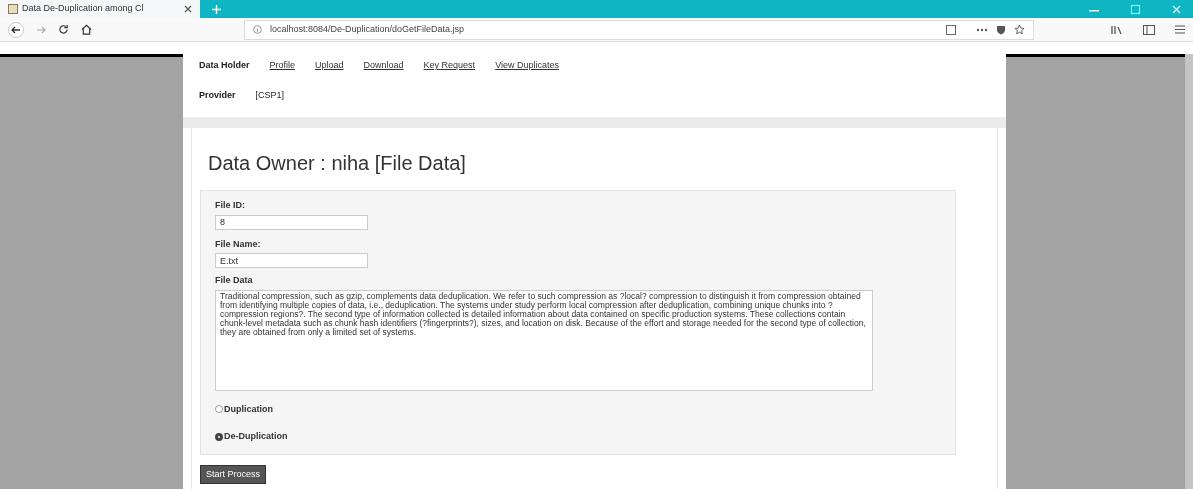 This screenshot has height=489, width=1193. What do you see at coordinates (1149, 29) in the screenshot?
I see `sidebar-icon` at bounding box center [1149, 29].